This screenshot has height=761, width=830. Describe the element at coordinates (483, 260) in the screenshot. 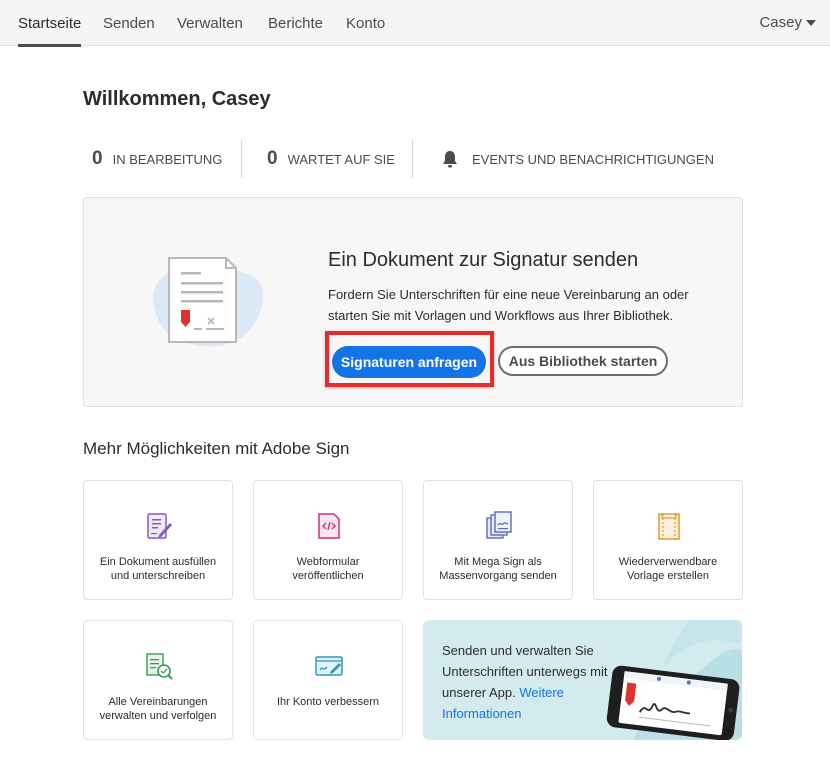

I see `hero-title: Ein Dokument zur Signatur senden` at that location.